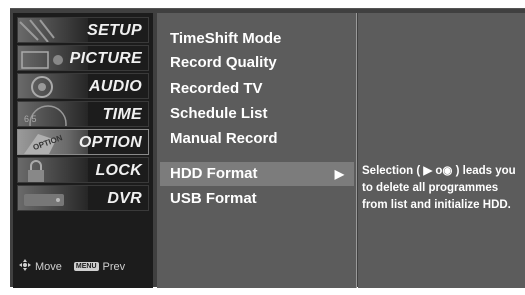 Image resolution: width=525 pixels, height=295 pixels. Describe the element at coordinates (86, 266) in the screenshot. I see `menu-key-icon: MENU` at that location.